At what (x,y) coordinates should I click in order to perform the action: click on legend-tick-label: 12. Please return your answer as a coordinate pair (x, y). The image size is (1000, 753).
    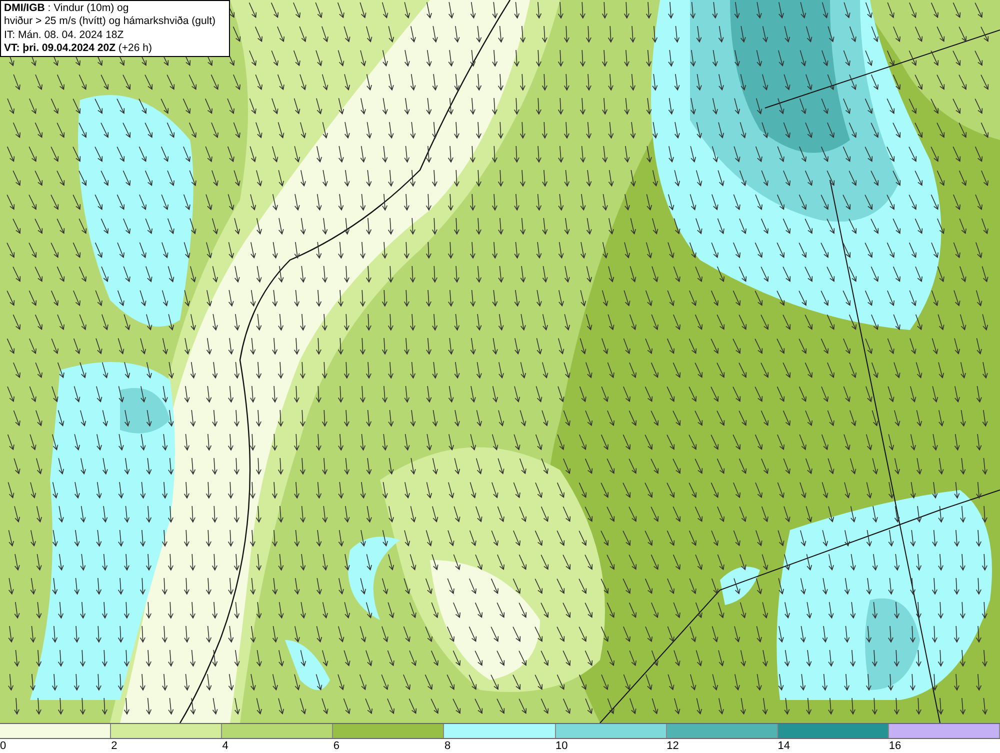
    Looking at the image, I should click on (672, 746).